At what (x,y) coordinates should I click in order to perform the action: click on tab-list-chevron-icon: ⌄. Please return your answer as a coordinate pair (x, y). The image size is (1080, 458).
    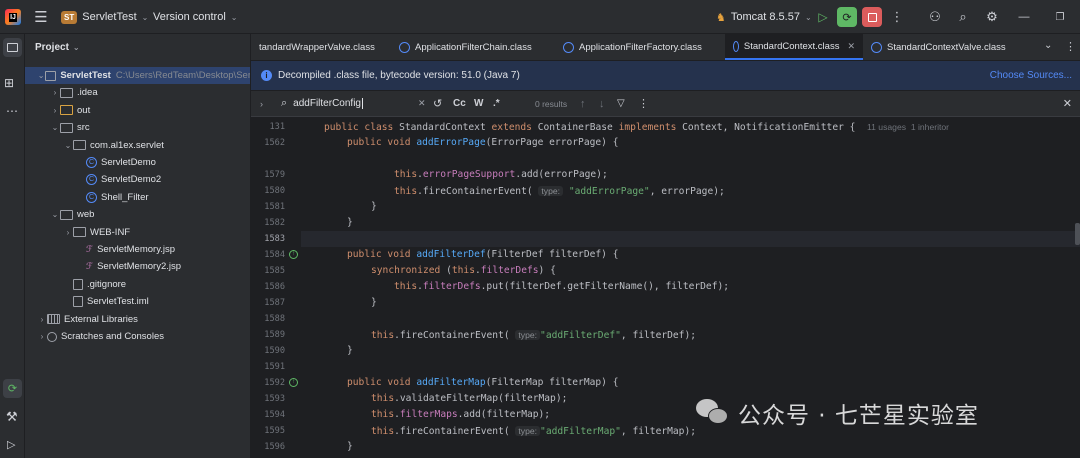
    Looking at the image, I should click on (1048, 45).